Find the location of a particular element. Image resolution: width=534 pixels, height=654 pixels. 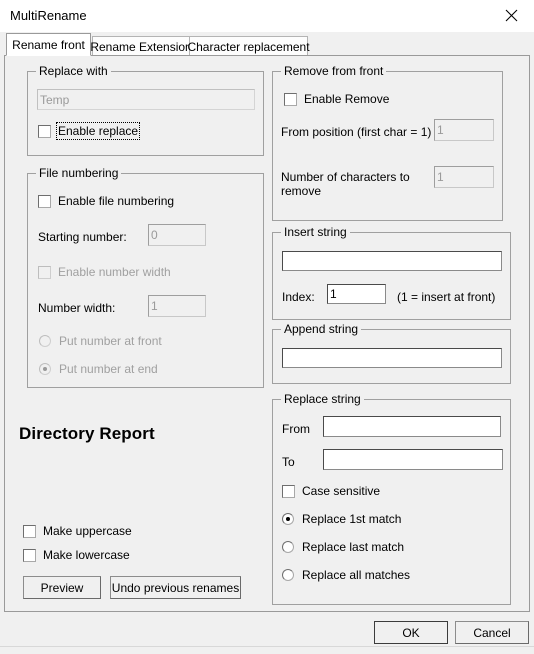

group-replace-string-title: Replace string is located at coordinates (322, 399).